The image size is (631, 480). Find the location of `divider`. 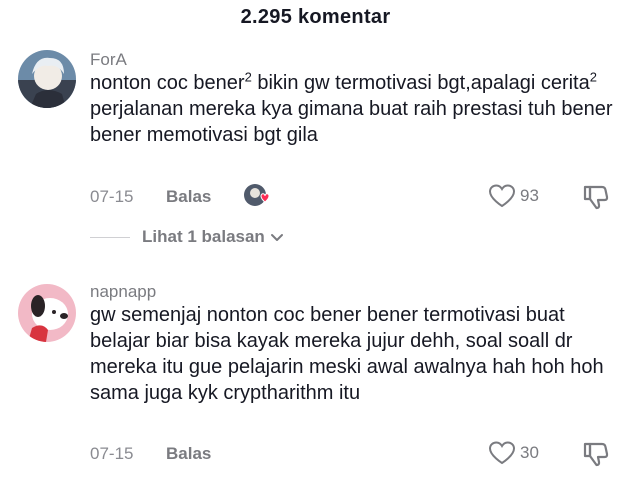

divider is located at coordinates (110, 237).